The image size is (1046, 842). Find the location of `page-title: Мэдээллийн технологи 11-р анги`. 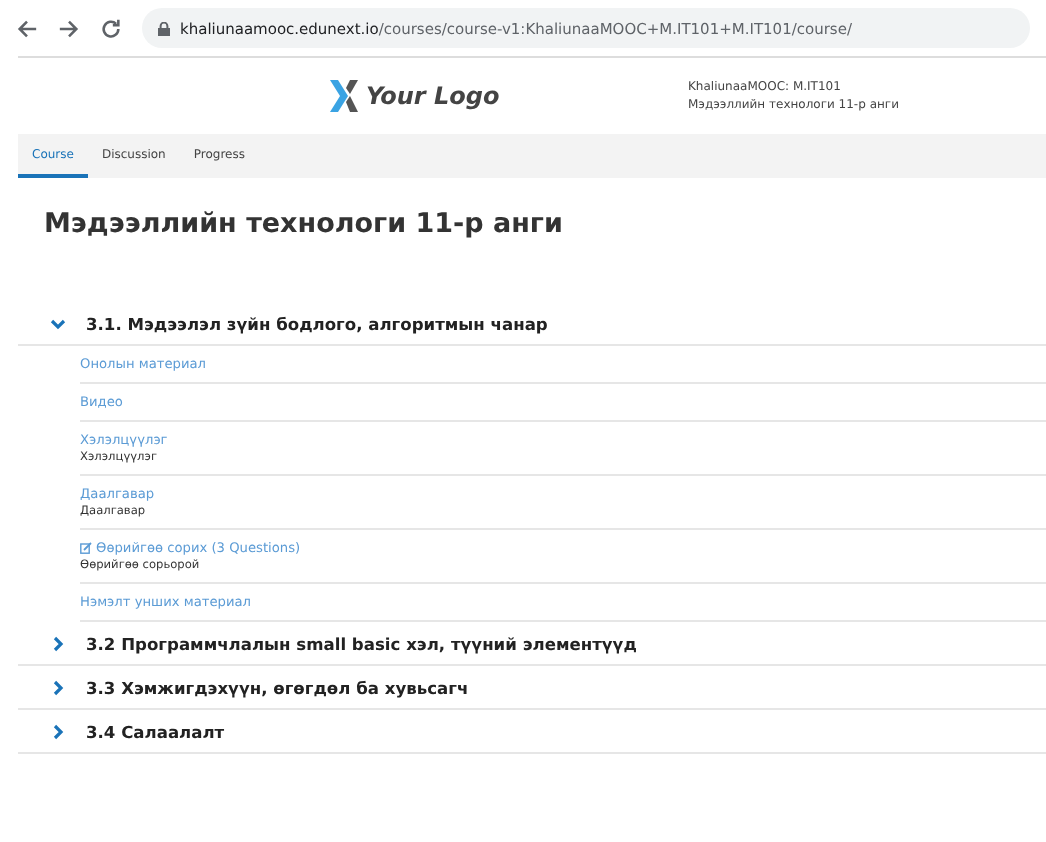

page-title: Мэдээллийн технологи 11-р анги is located at coordinates (303, 225).